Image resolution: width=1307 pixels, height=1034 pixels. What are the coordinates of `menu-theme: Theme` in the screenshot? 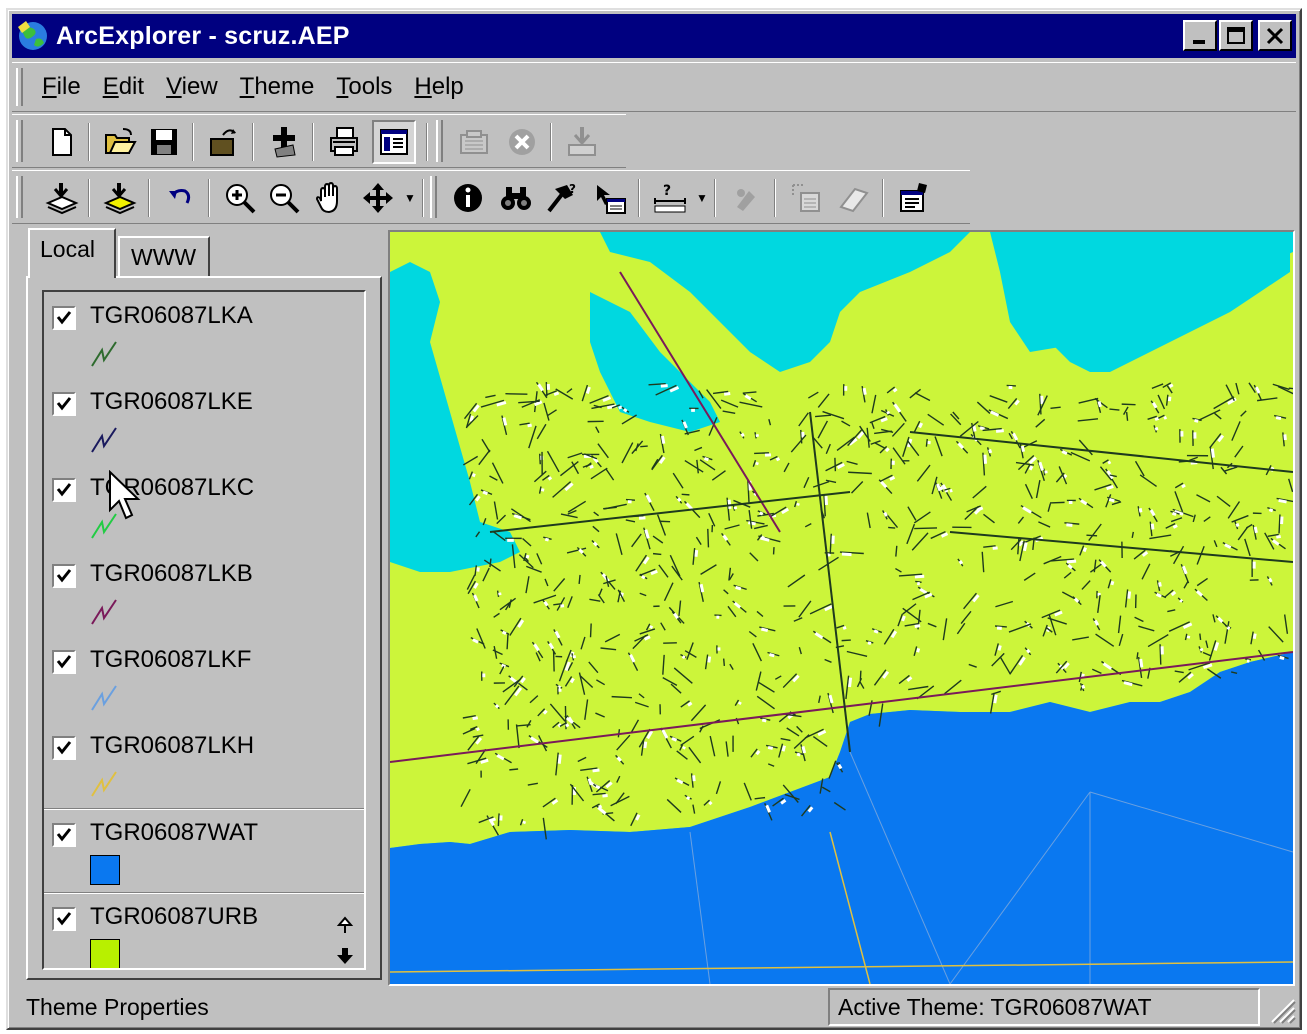 It's located at (277, 87).